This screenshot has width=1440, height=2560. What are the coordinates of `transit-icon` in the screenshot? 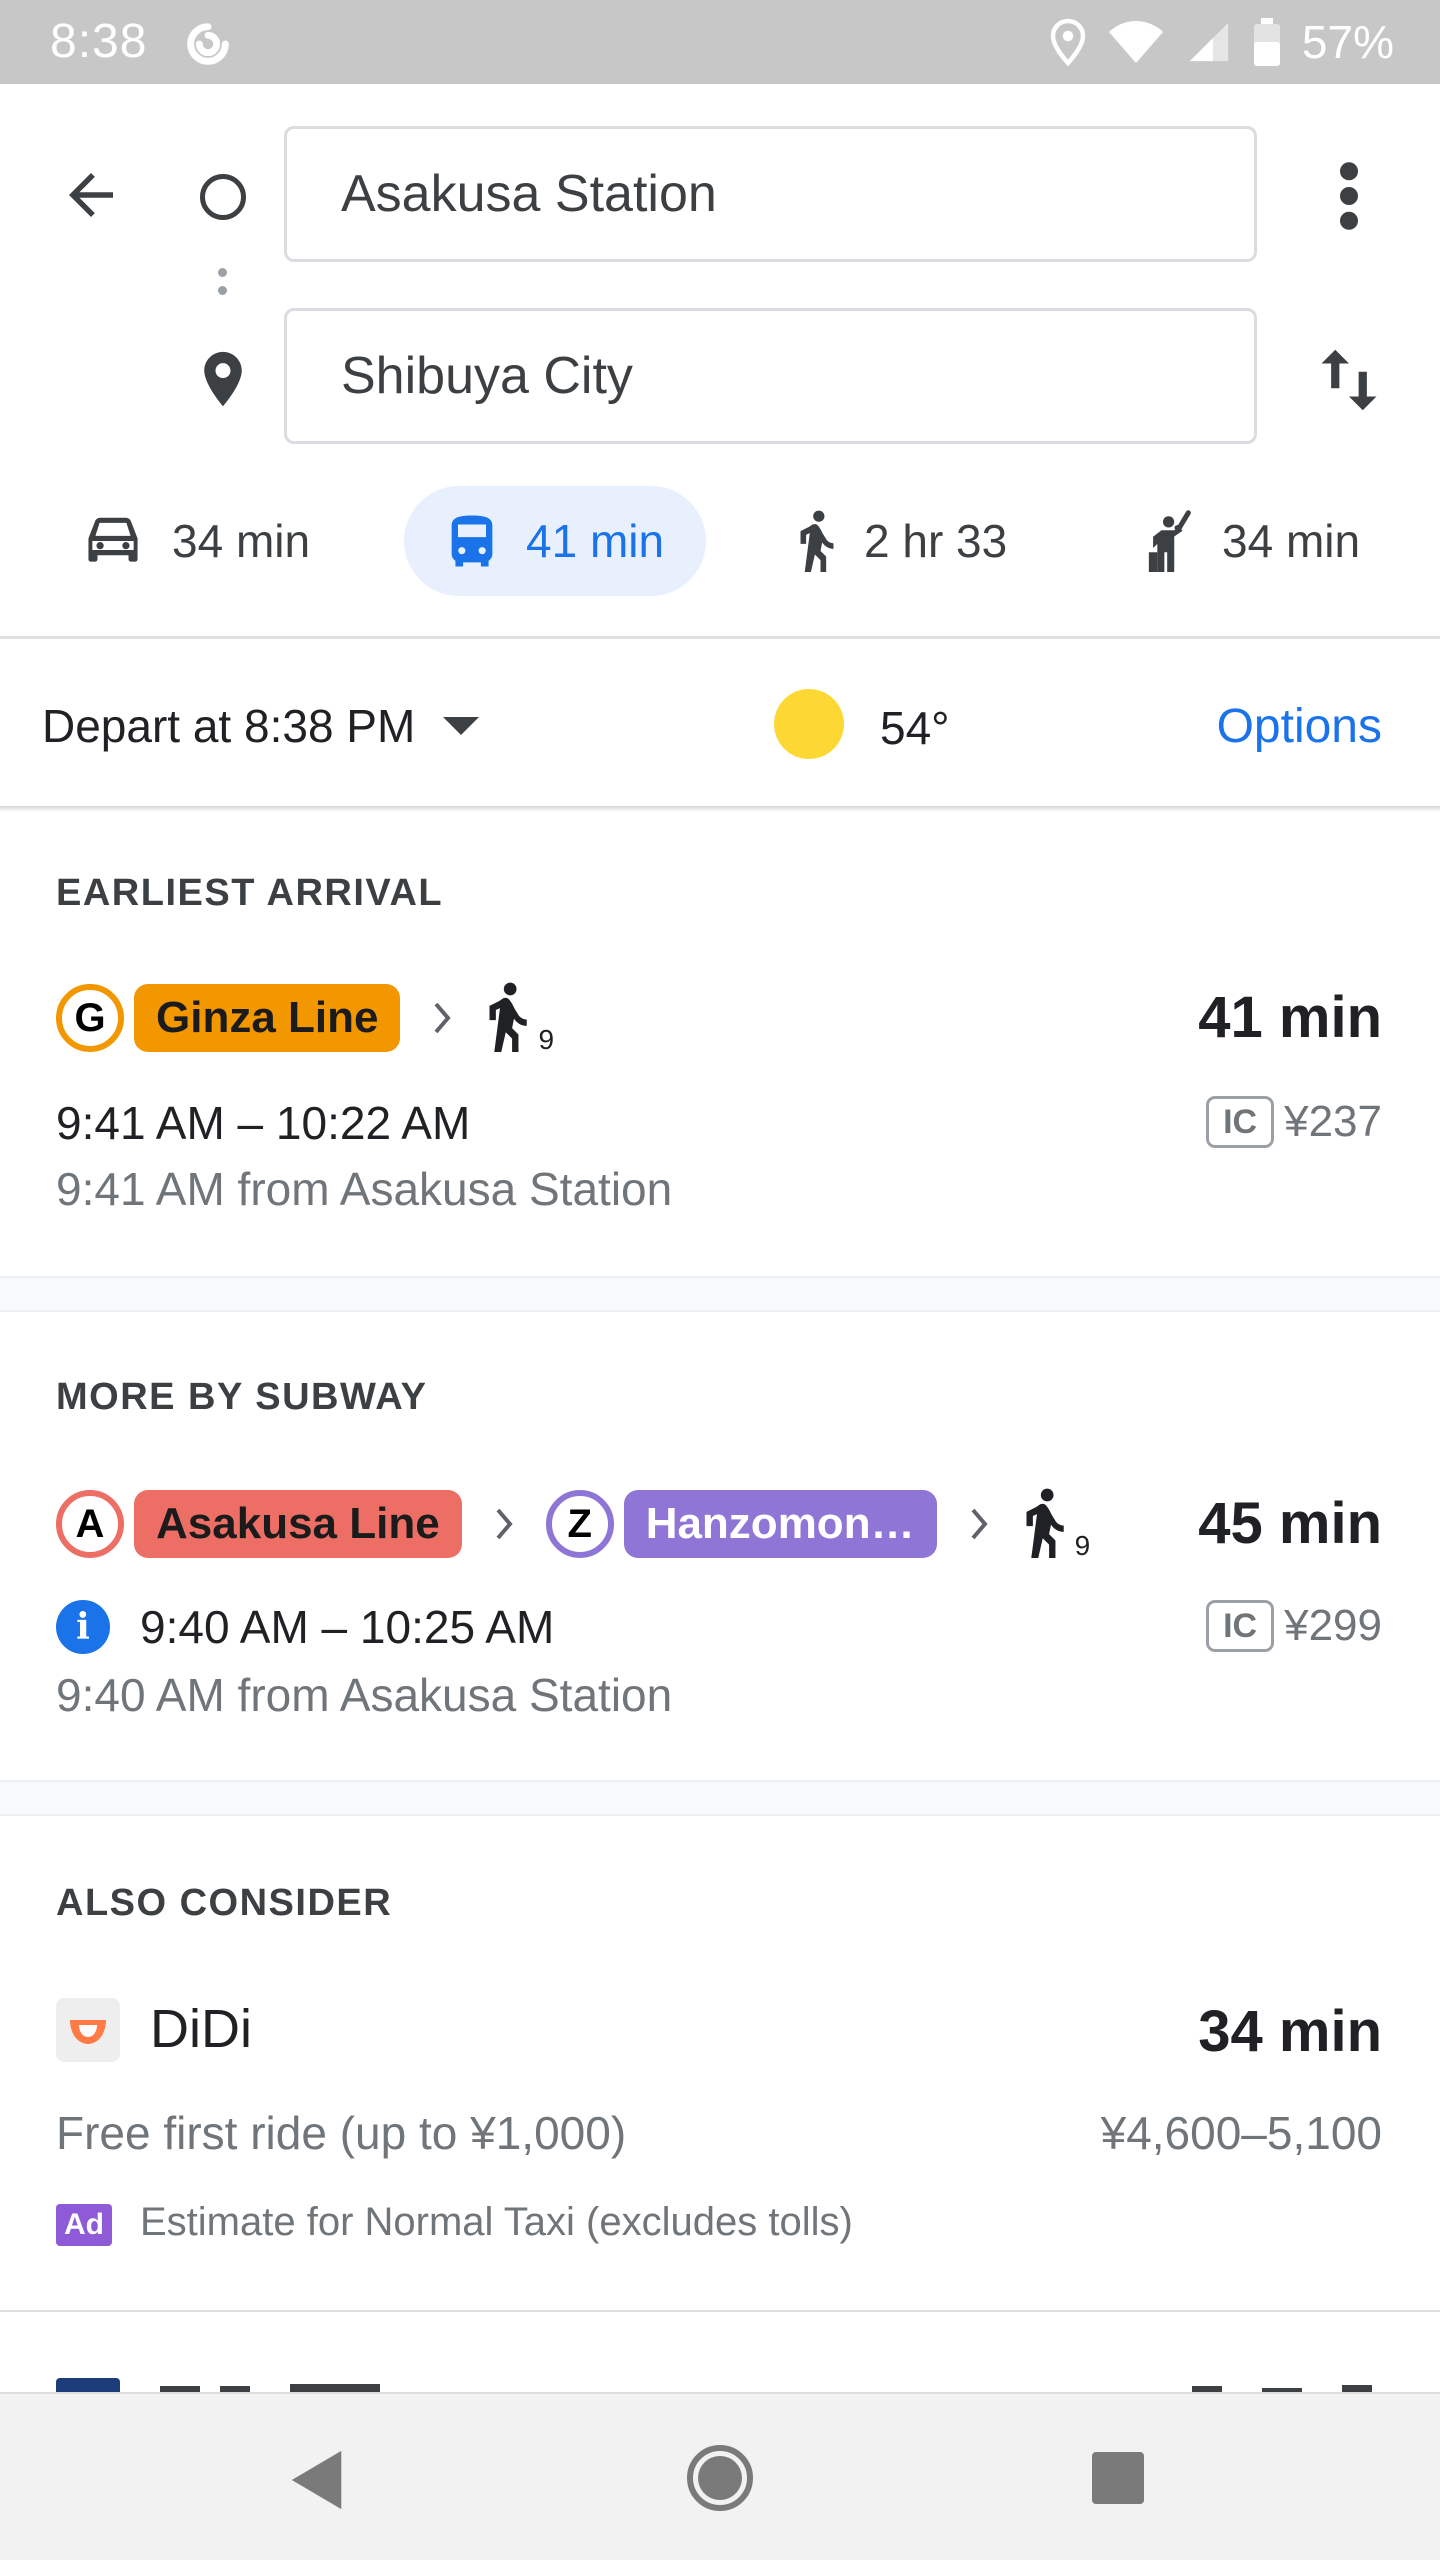 It's located at (472, 541).